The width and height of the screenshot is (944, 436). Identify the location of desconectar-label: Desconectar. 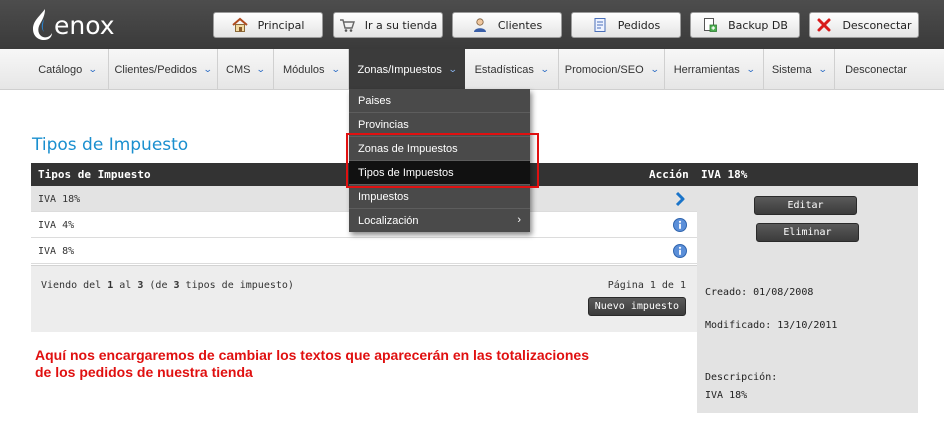
(877, 25).